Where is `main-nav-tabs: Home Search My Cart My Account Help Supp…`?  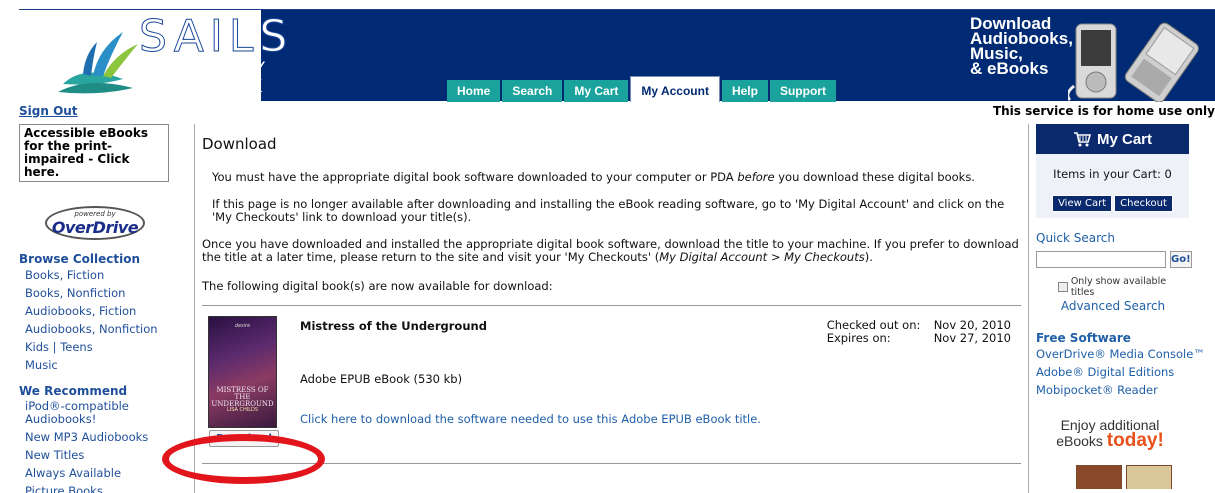
main-nav-tabs: Home Search My Cart My Account Help Supp… is located at coordinates (642, 89).